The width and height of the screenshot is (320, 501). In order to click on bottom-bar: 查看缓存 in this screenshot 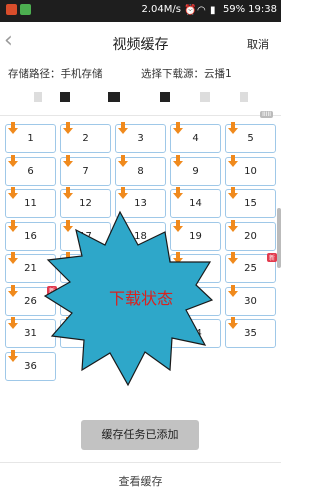, I will do `click(140, 481)`.